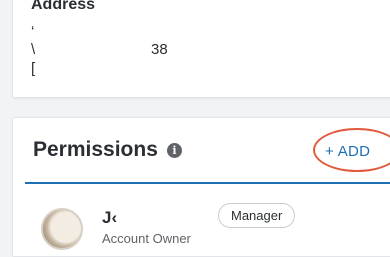 The height and width of the screenshot is (257, 390). What do you see at coordinates (159, 49) in the screenshot?
I see `address-line-2-end: 38` at bounding box center [159, 49].